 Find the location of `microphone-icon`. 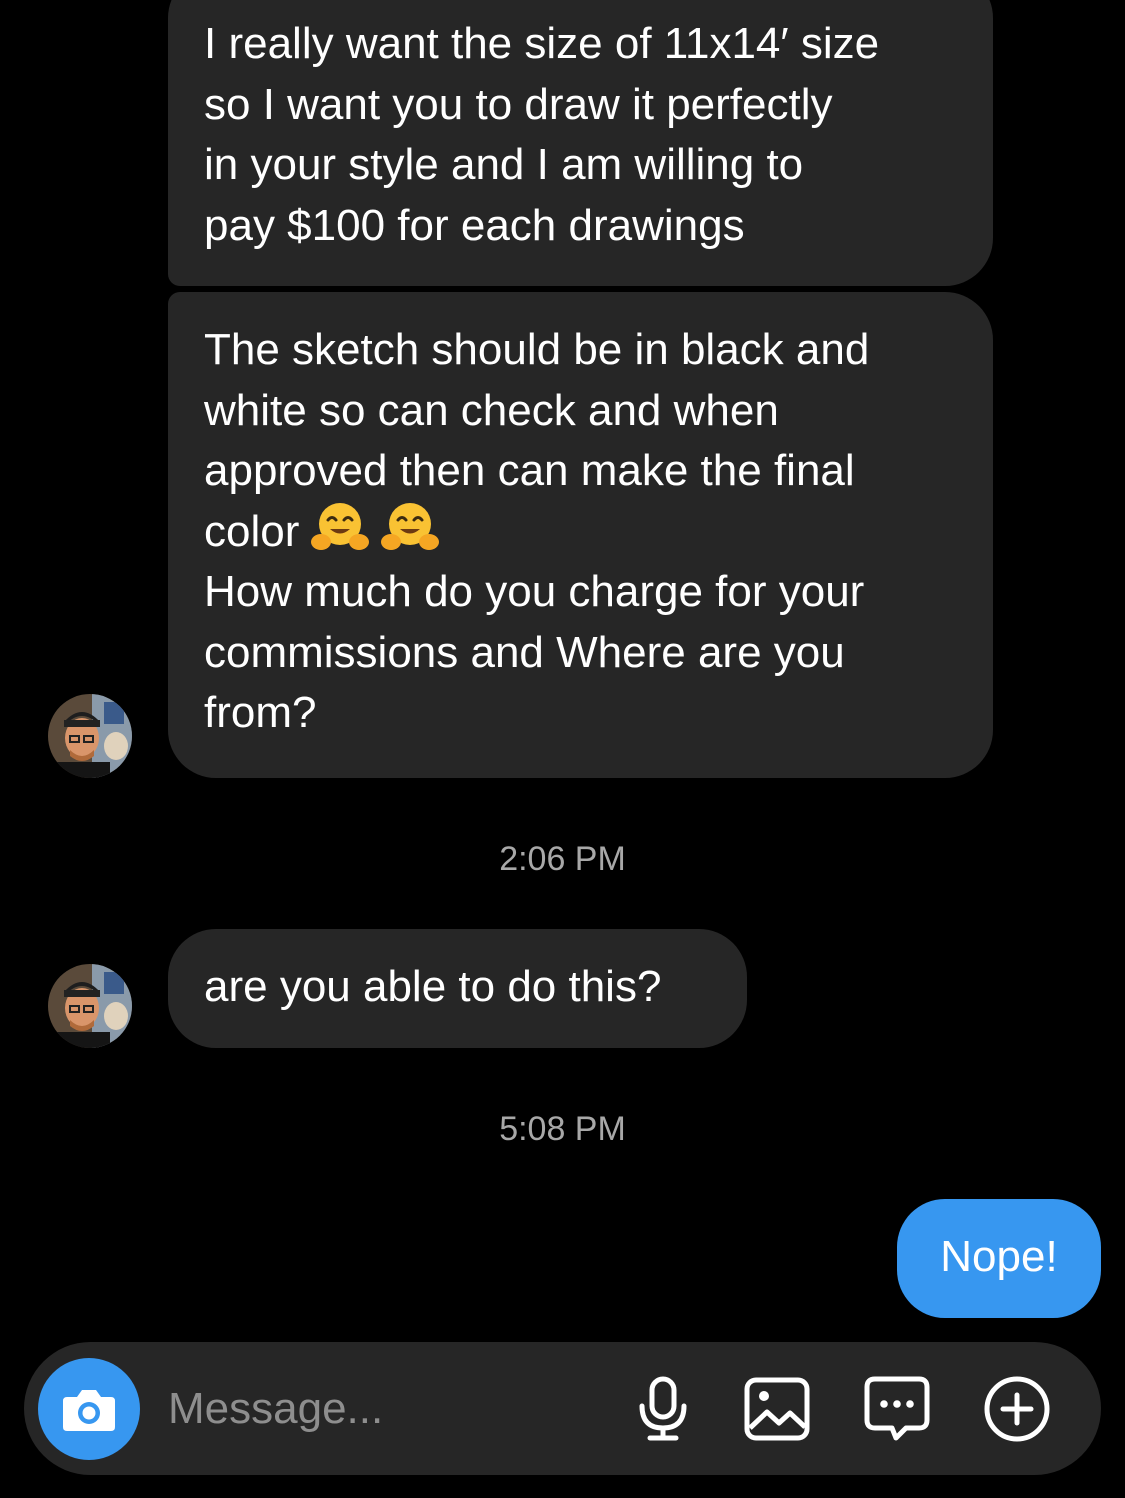

microphone-icon is located at coordinates (663, 1408).